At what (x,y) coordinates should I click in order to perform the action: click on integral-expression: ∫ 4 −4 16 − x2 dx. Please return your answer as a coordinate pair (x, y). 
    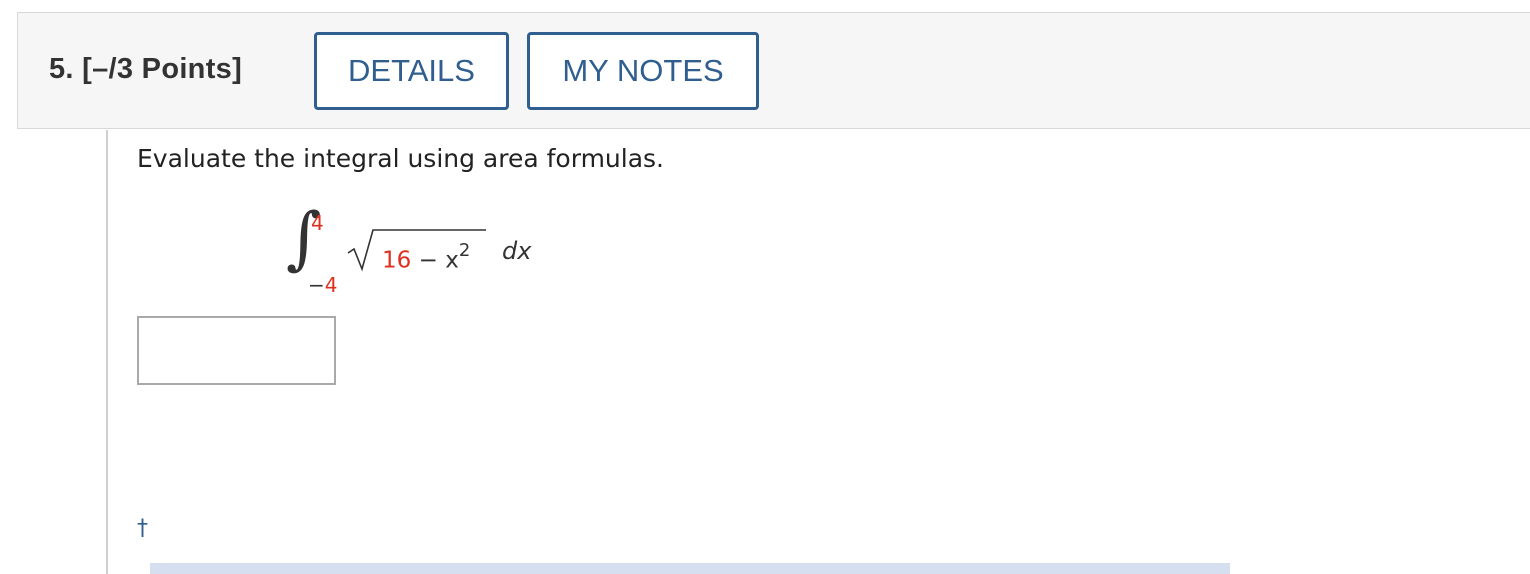
    Looking at the image, I should click on (416, 252).